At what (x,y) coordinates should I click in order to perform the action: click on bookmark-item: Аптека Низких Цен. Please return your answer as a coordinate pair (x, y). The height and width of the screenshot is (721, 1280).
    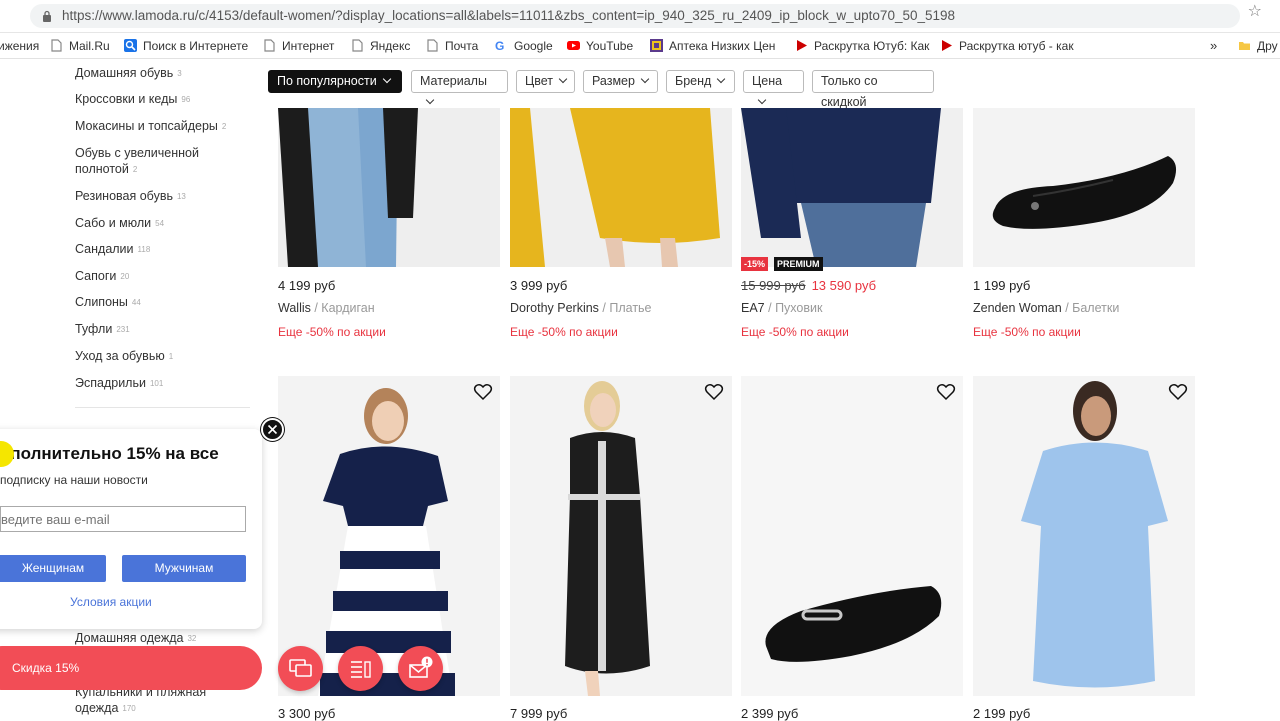
    Looking at the image, I should click on (712, 46).